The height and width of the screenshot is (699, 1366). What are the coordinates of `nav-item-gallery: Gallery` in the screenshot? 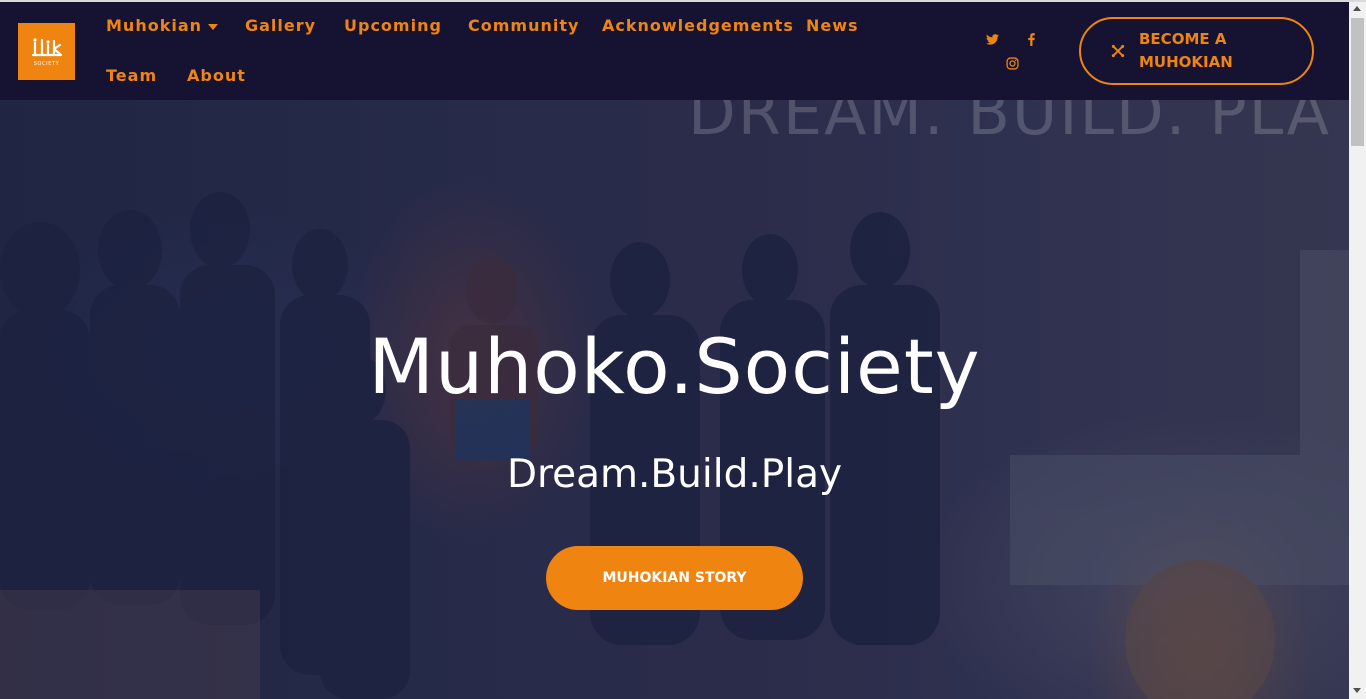 It's located at (280, 25).